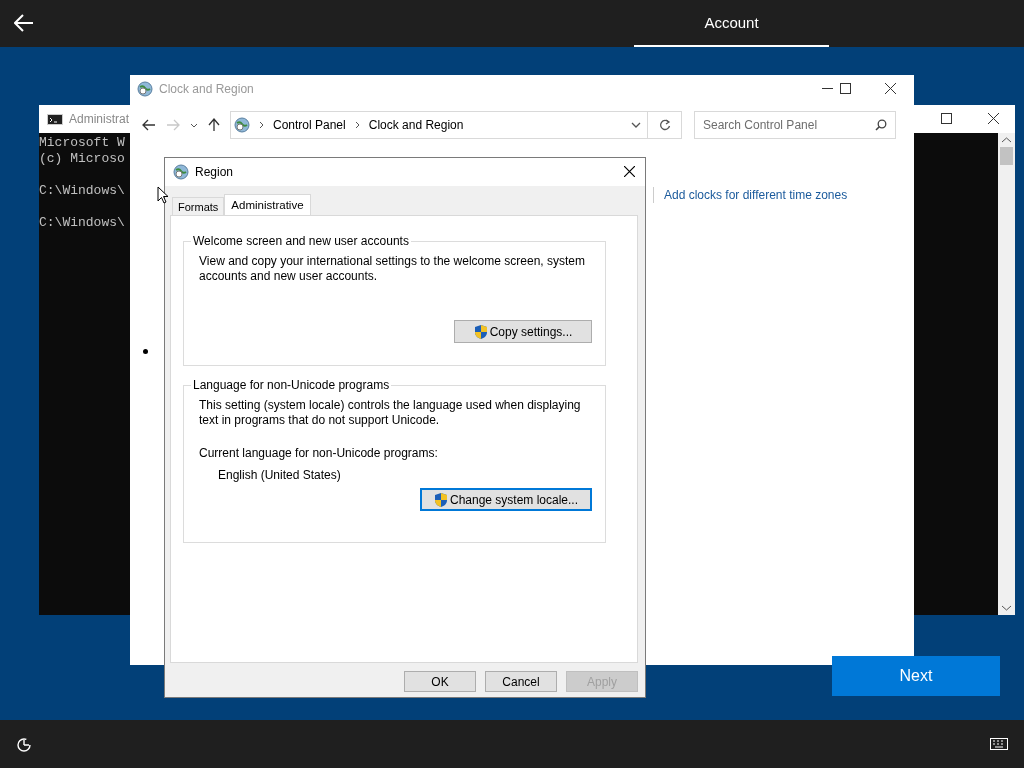 This screenshot has width=1024, height=768. Describe the element at coordinates (163, 195) in the screenshot. I see `mouse-pointer-icon` at that location.